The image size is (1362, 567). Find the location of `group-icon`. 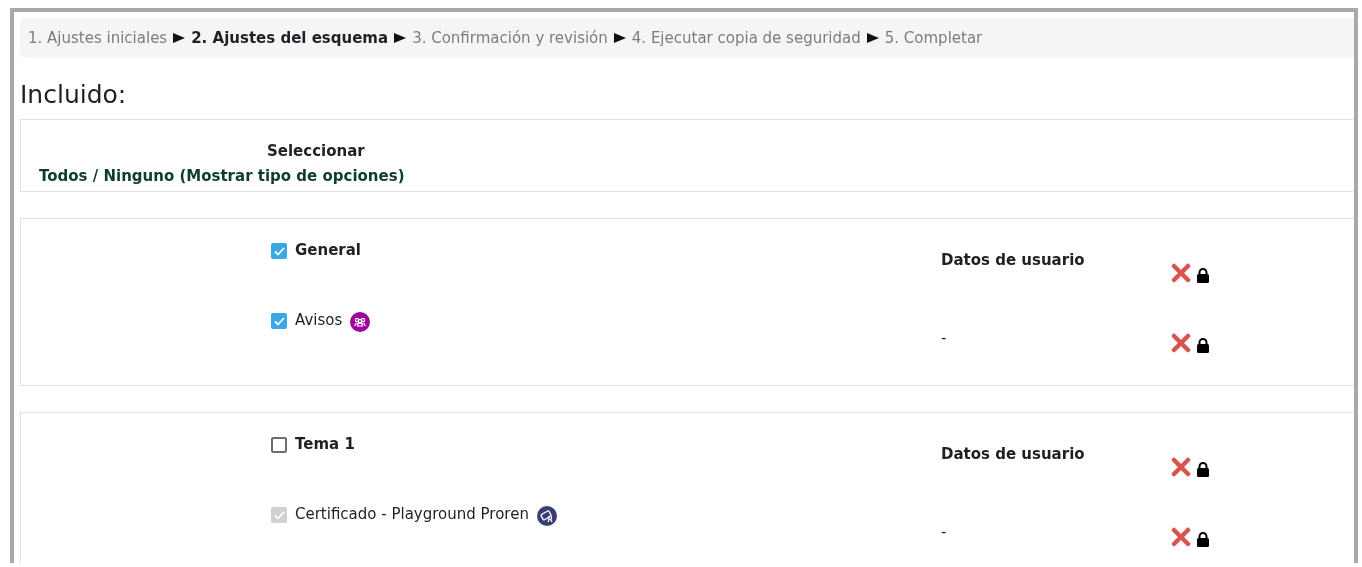

group-icon is located at coordinates (360, 322).